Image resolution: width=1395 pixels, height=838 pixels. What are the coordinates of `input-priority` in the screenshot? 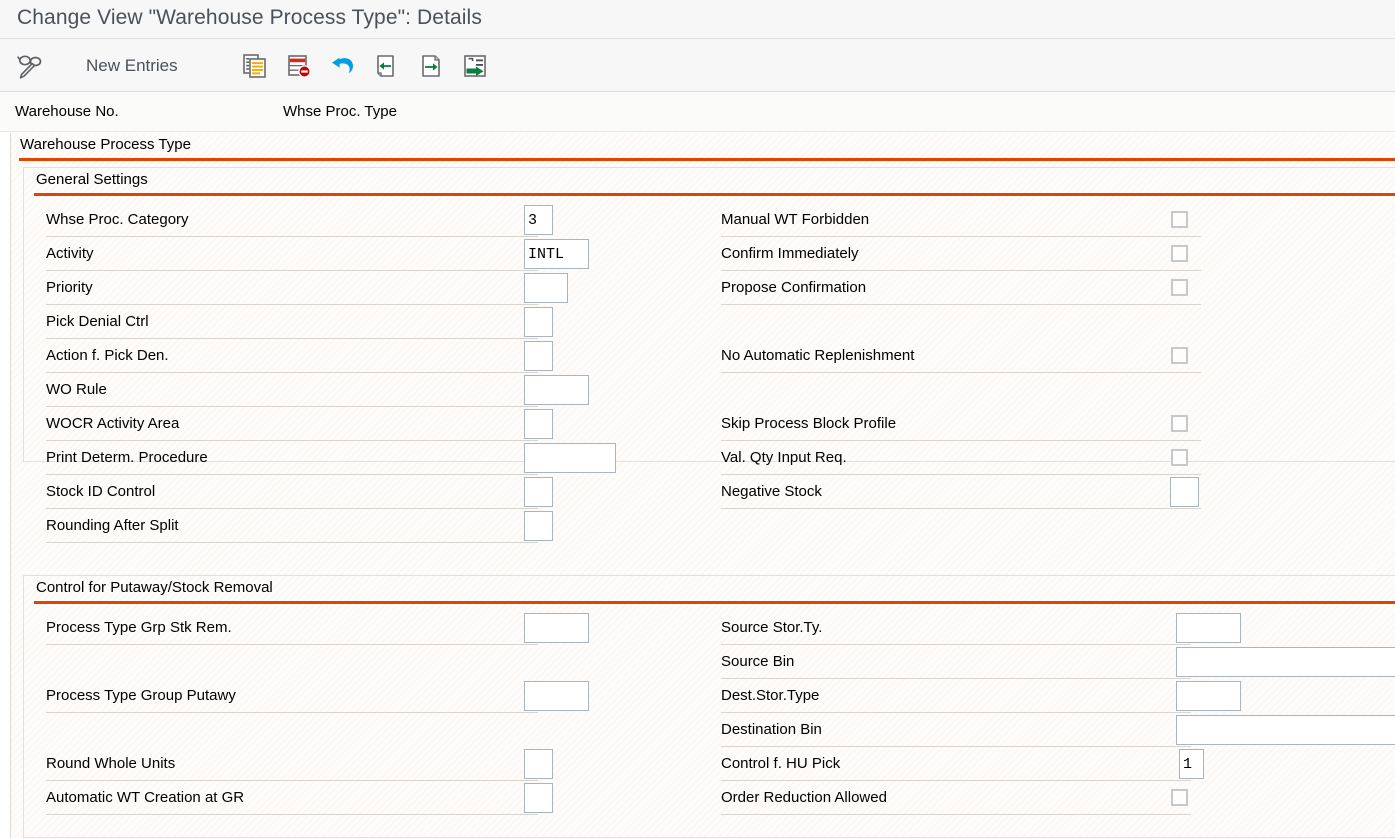 It's located at (546, 288).